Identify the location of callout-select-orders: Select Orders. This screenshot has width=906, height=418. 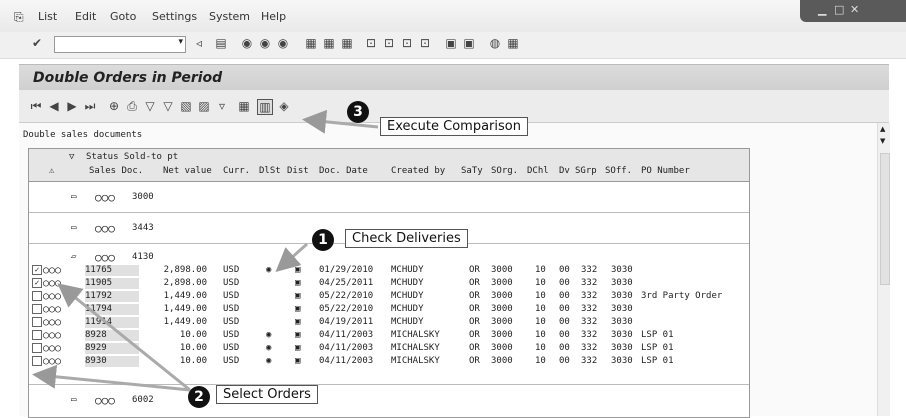
(267, 394).